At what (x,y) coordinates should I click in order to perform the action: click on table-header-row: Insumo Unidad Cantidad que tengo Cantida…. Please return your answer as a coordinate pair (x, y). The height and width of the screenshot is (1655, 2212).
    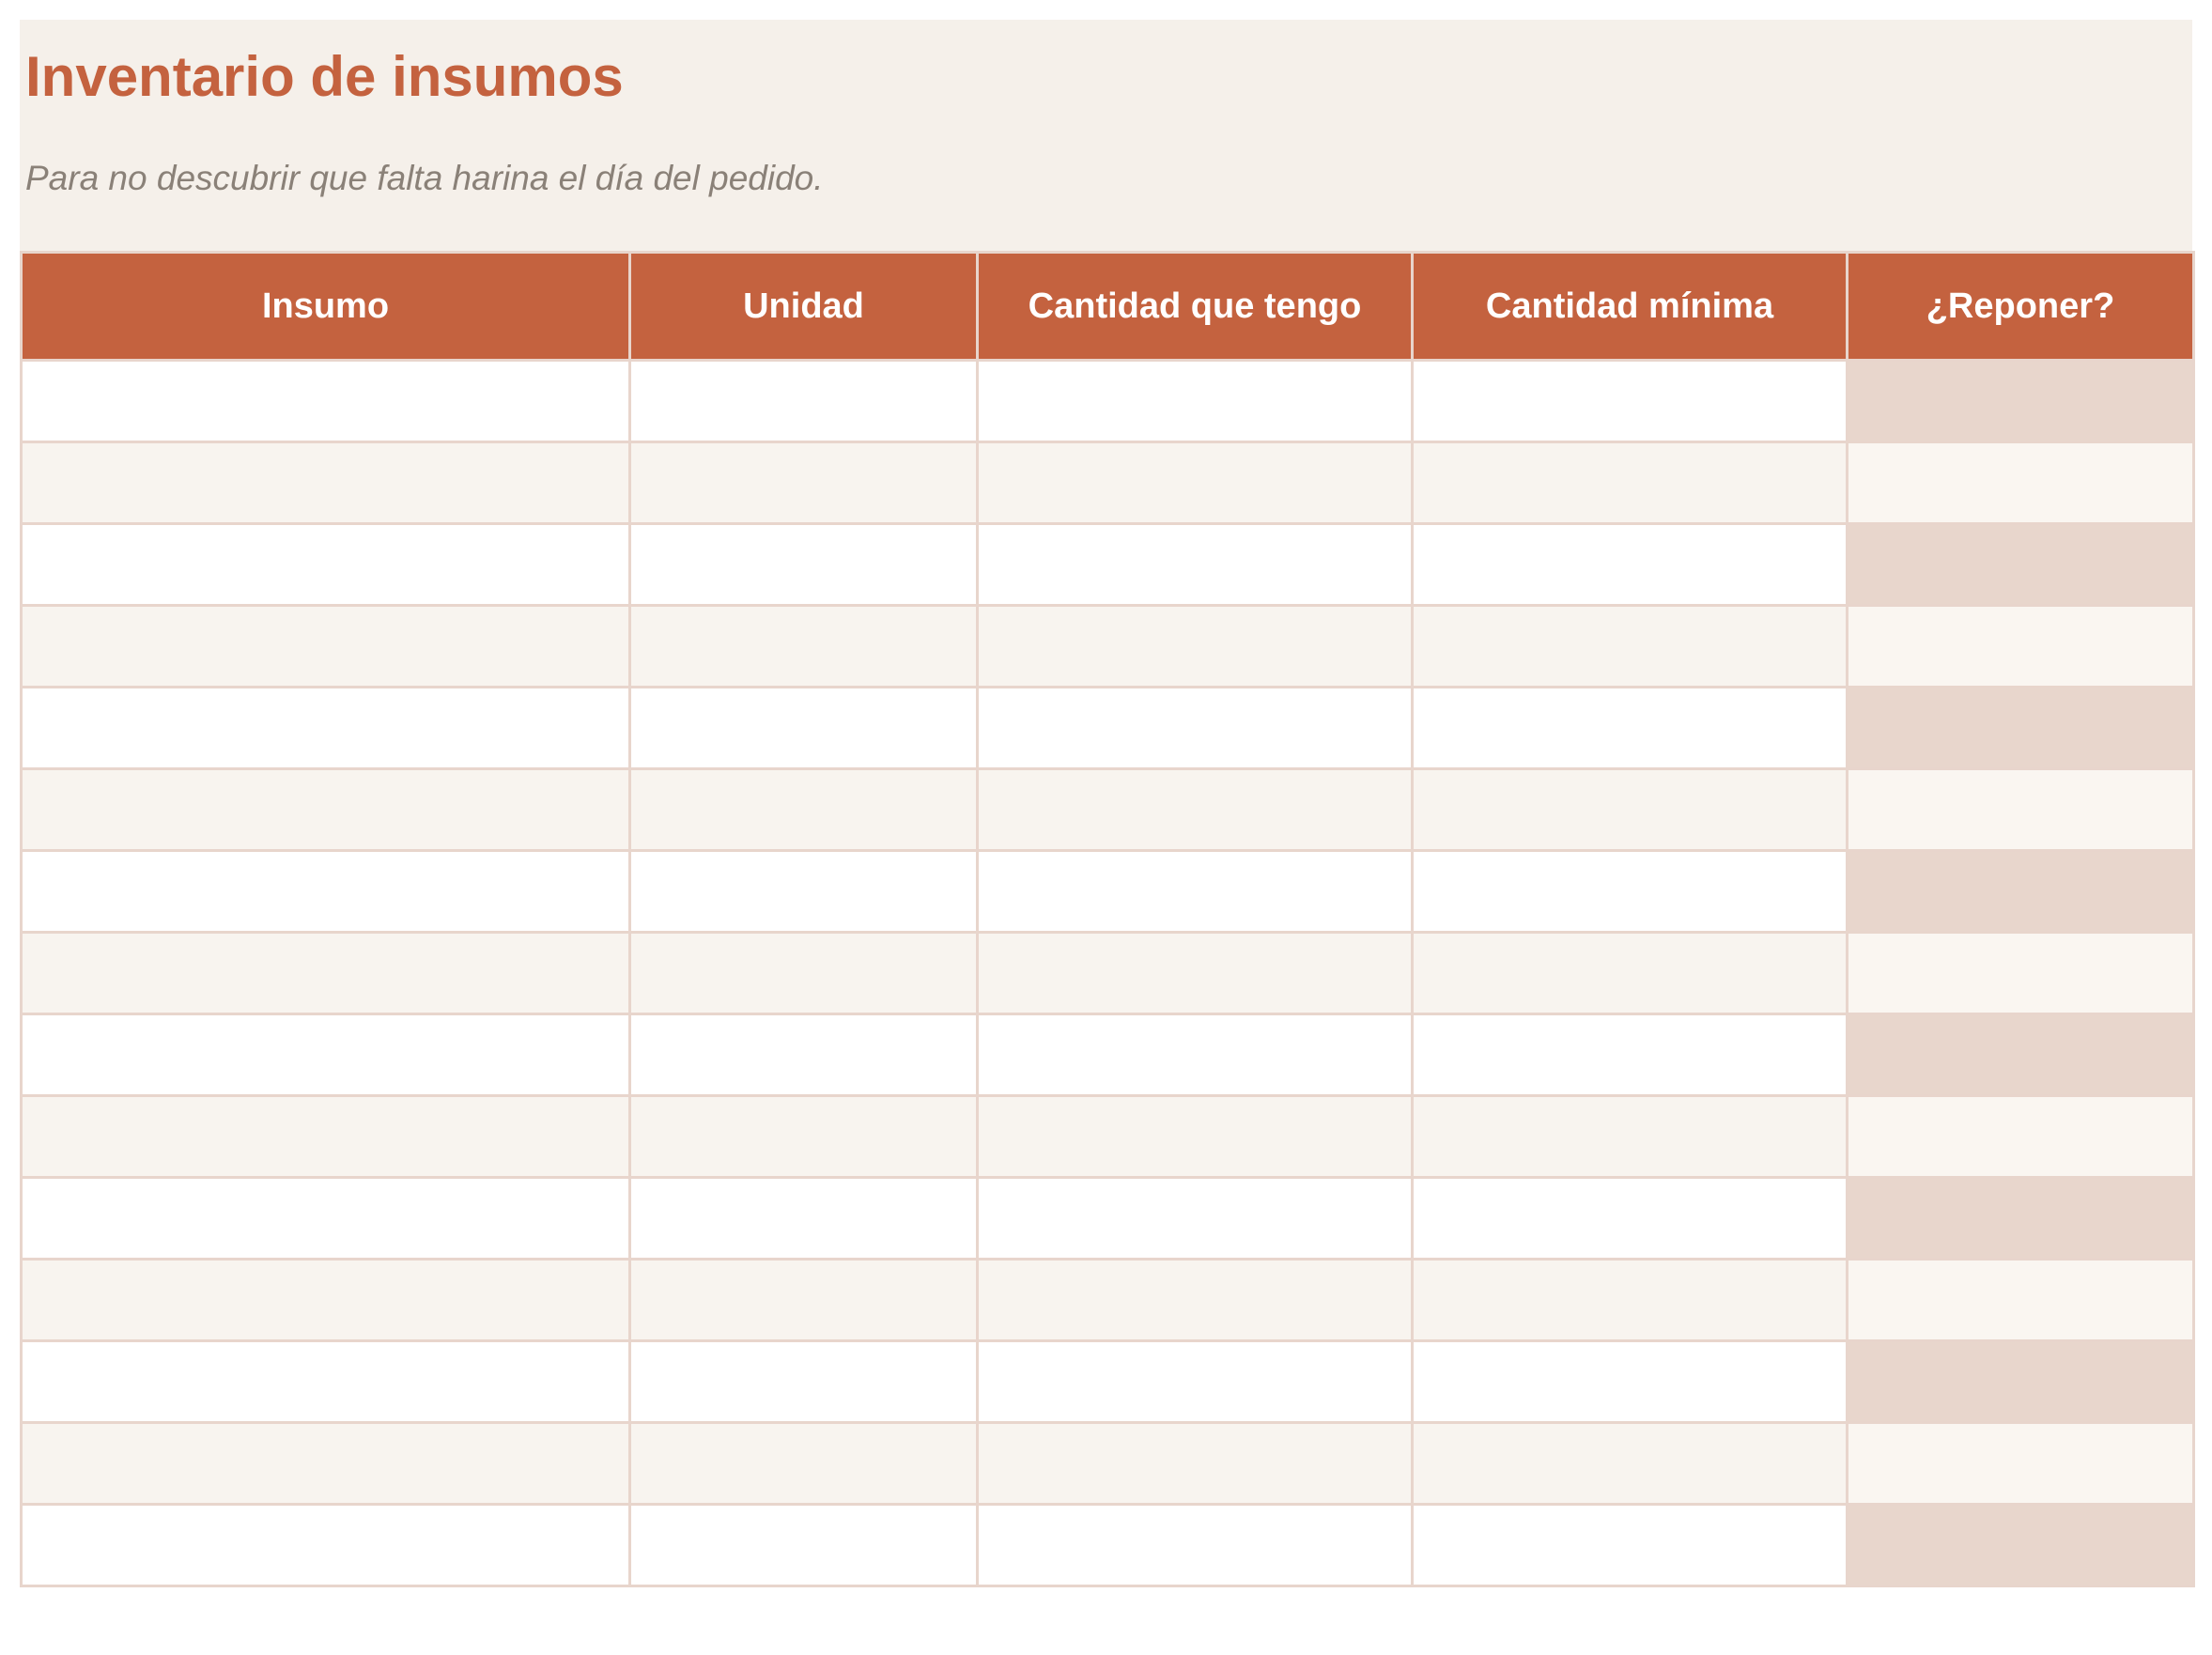
    Looking at the image, I should click on (1107, 306).